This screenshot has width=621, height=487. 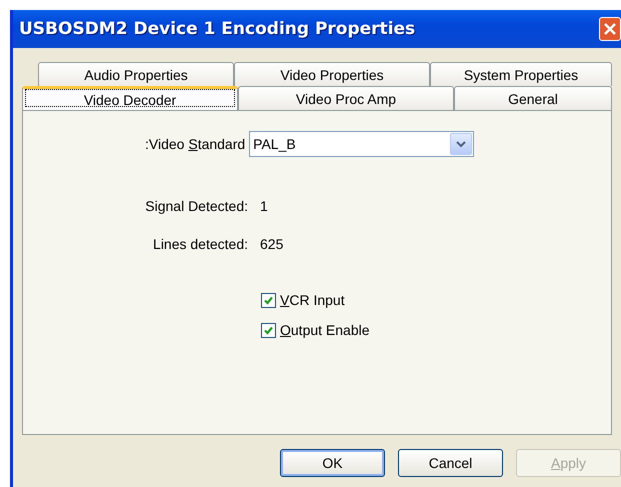 I want to click on video-standard-label: :Video Standard, so click(x=195, y=144).